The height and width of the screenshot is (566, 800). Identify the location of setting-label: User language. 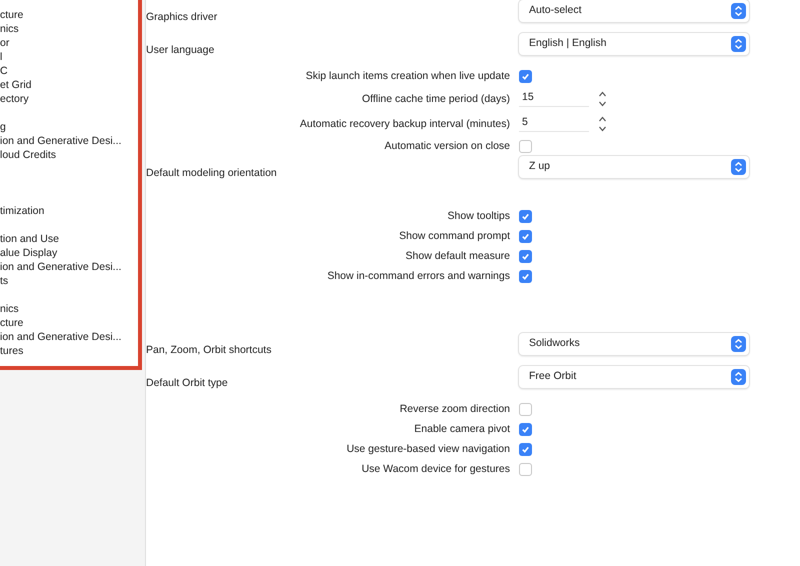
(180, 50).